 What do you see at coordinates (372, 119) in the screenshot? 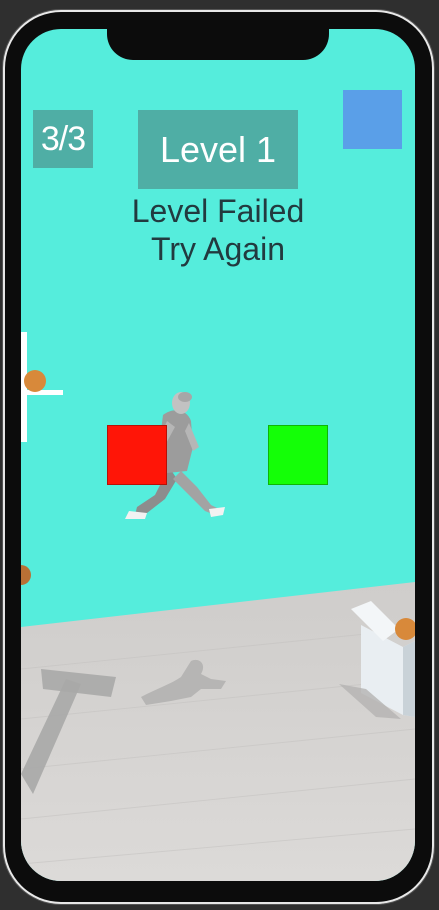
I see `menu-button` at bounding box center [372, 119].